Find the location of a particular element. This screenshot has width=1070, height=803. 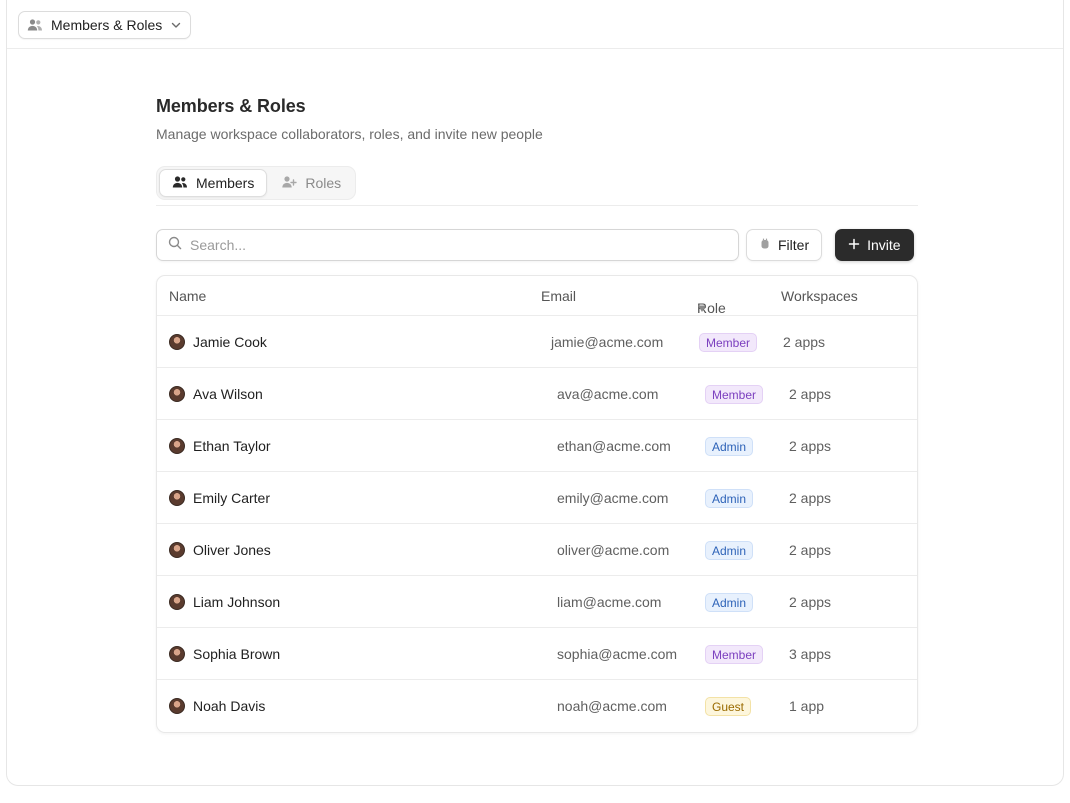

user-plus-icon is located at coordinates (289, 183).